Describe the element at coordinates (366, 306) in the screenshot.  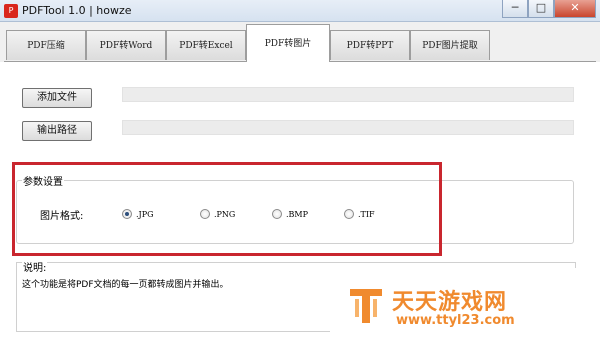
I see `tower-logo-icon` at that location.